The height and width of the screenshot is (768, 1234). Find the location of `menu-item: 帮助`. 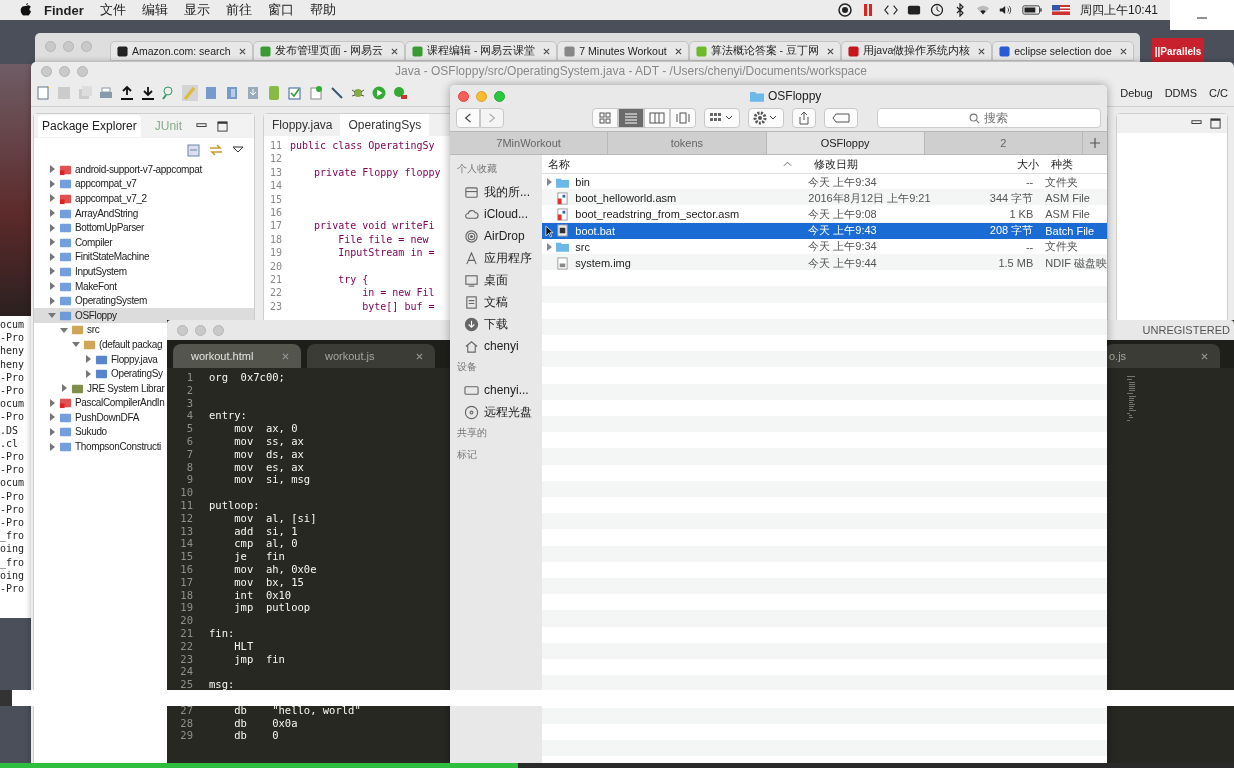

menu-item: 帮助 is located at coordinates (322, 10).